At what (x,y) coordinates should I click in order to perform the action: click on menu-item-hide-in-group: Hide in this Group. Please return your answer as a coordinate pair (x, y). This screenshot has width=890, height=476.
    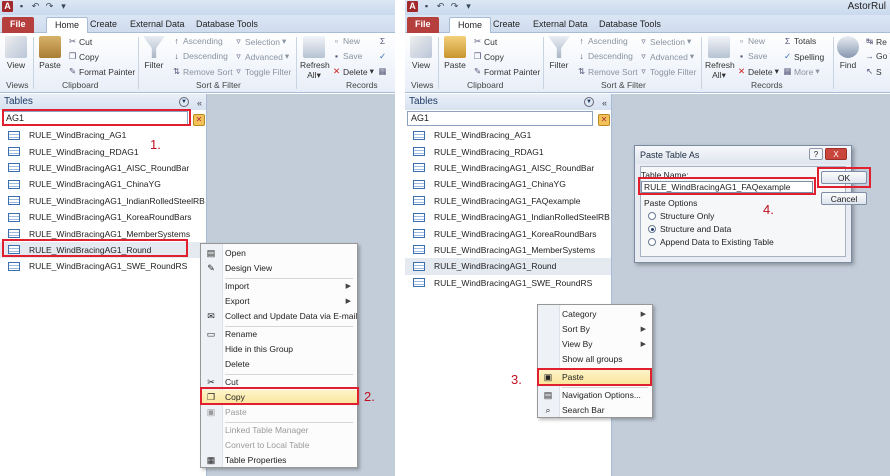
    Looking at the image, I should click on (279, 349).